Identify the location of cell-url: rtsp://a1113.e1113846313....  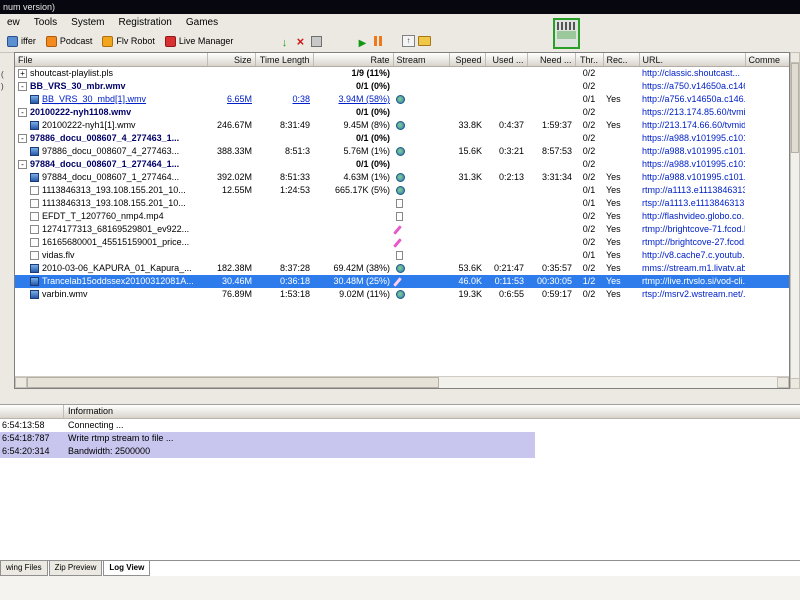
(693, 203).